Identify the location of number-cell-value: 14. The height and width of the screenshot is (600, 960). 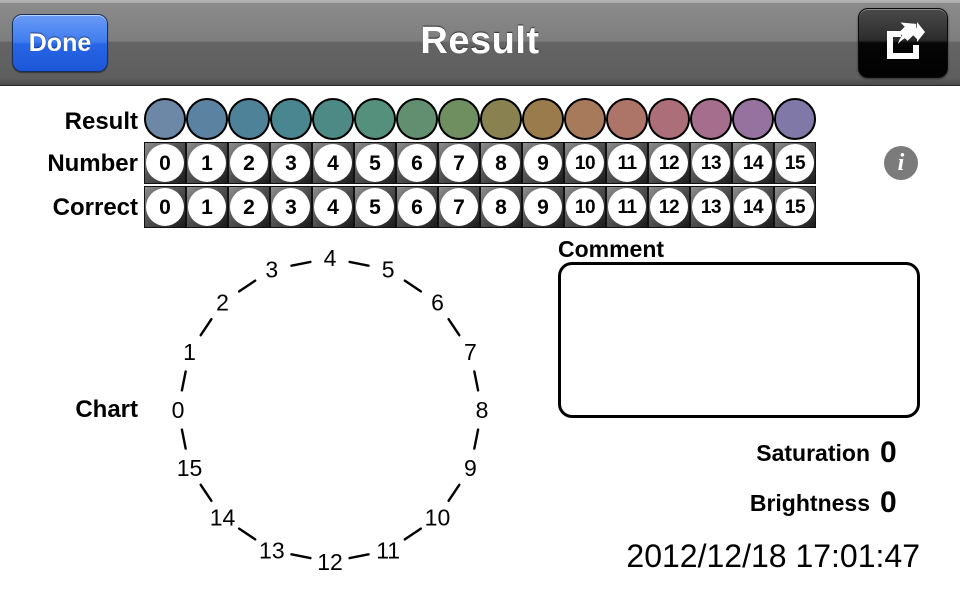
(753, 163).